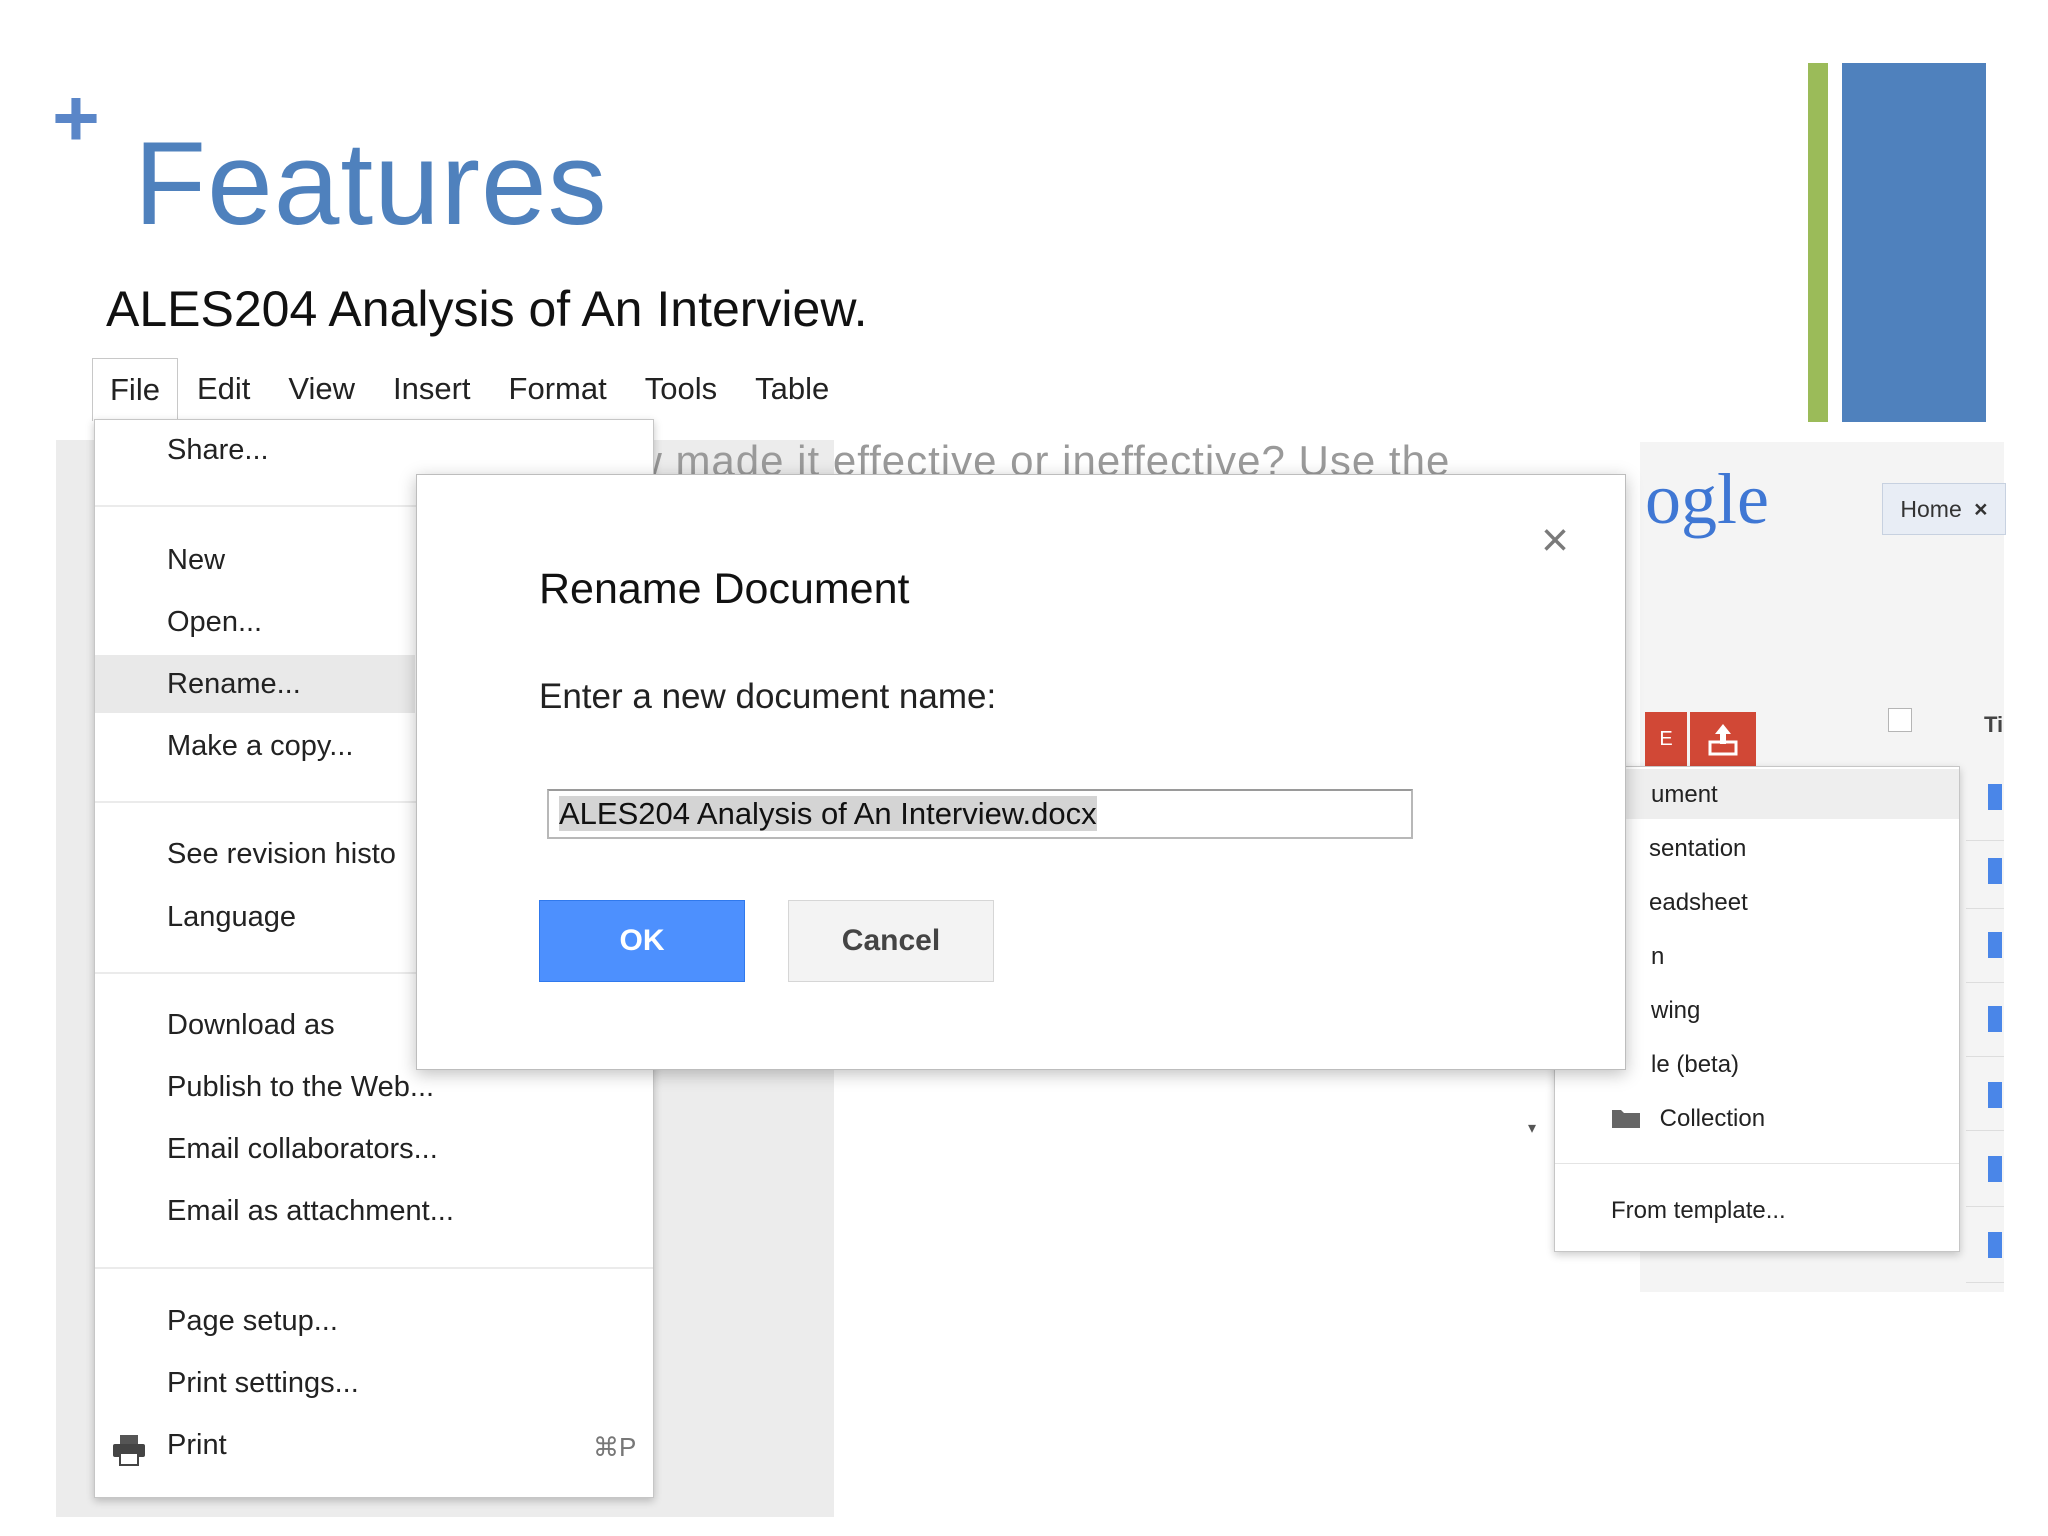 The image size is (2048, 1536). I want to click on home-tab: Home ×, so click(1944, 509).